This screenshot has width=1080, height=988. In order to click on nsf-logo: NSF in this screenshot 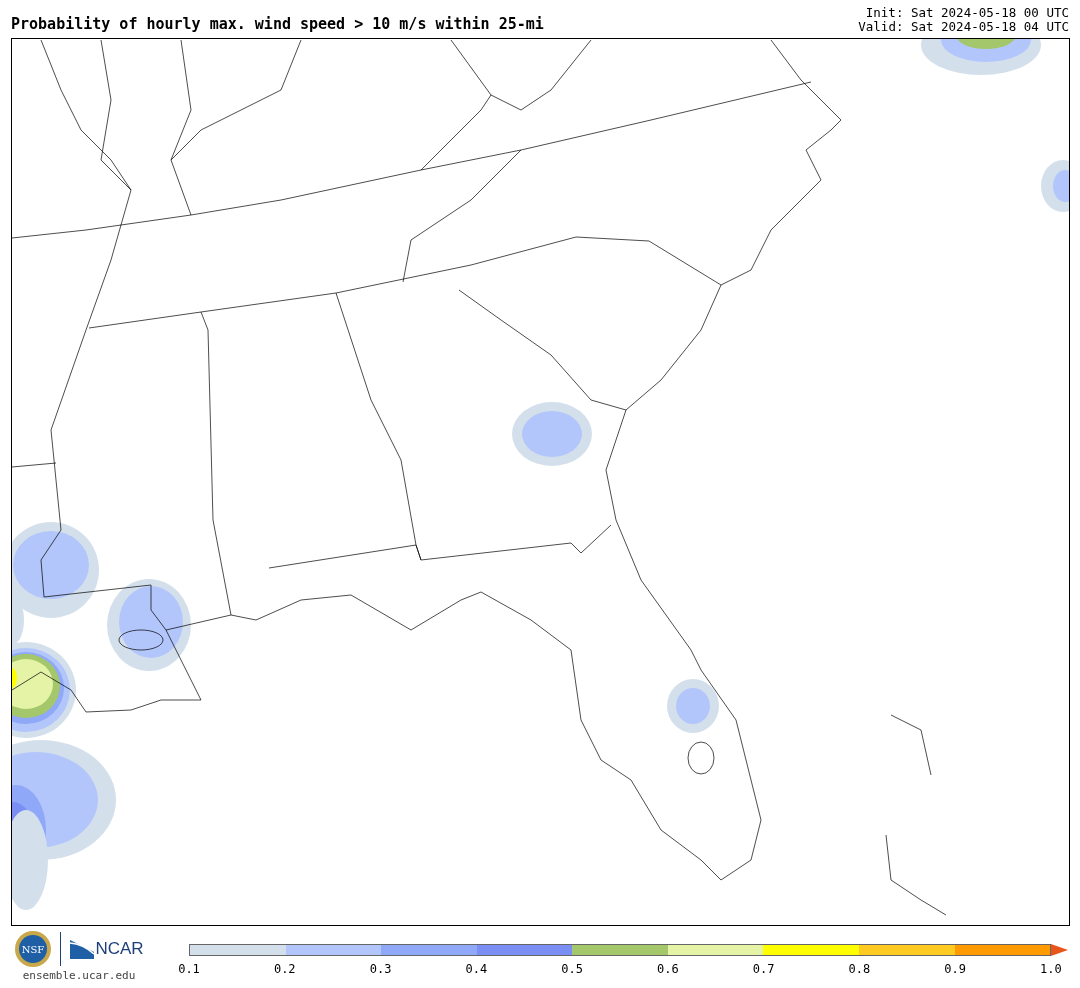, I will do `click(33, 949)`.